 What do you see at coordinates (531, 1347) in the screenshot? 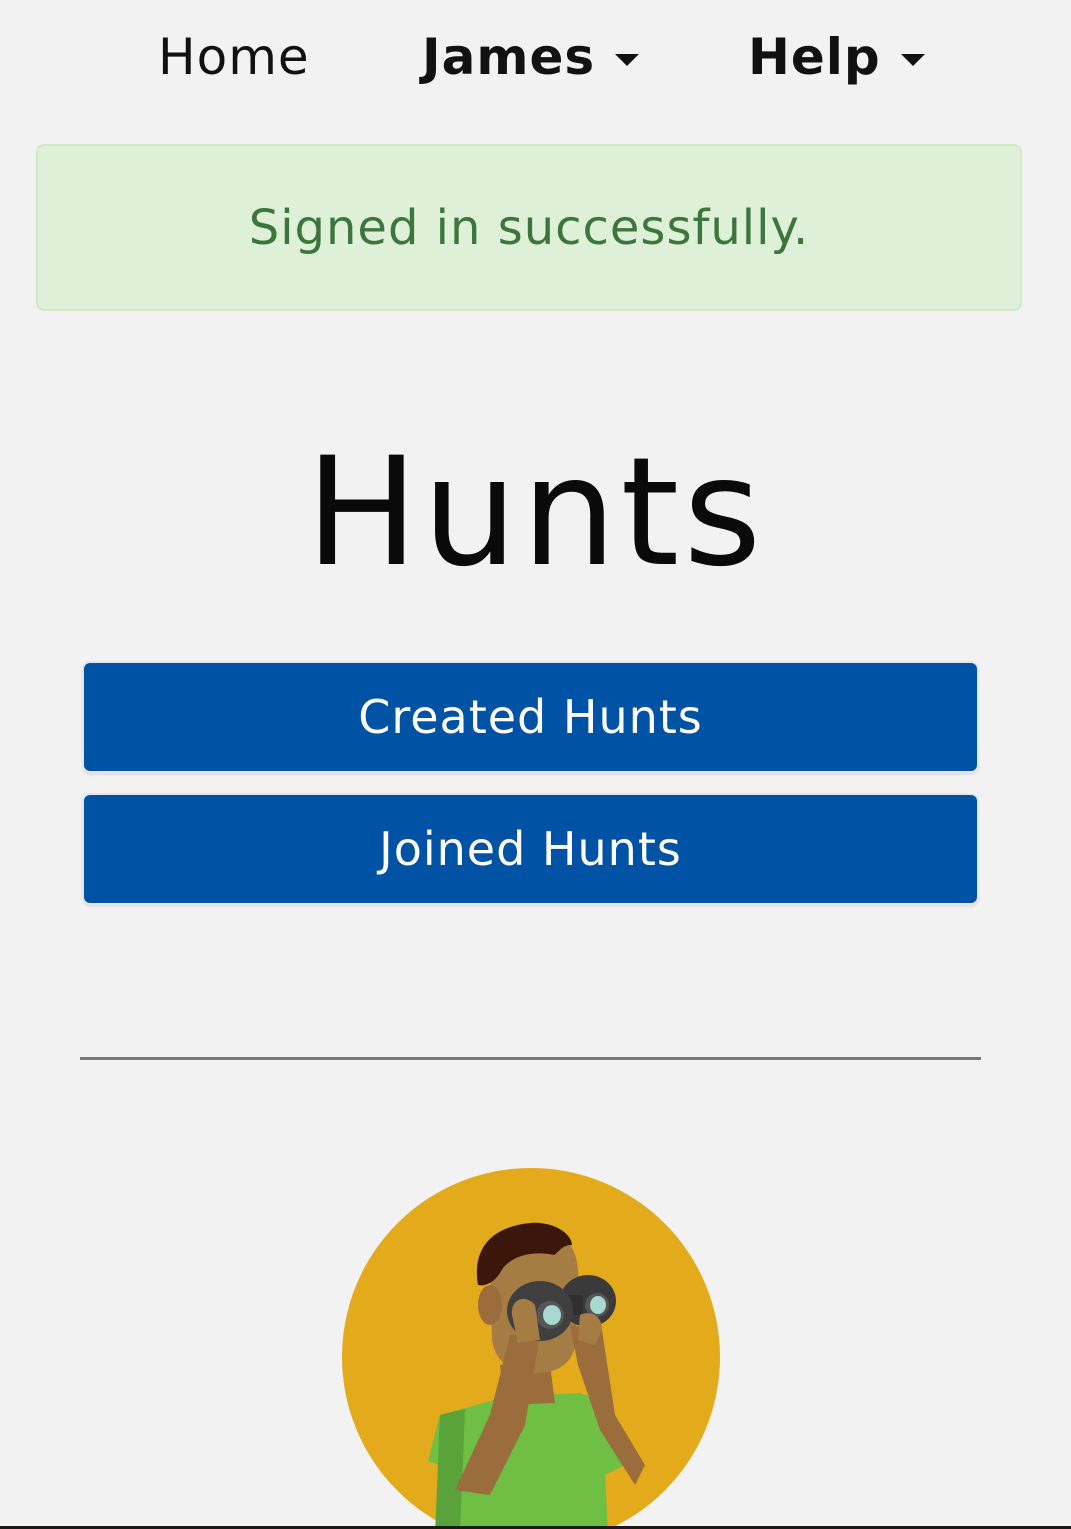
I see `person-with-binoculars-illustration` at bounding box center [531, 1347].